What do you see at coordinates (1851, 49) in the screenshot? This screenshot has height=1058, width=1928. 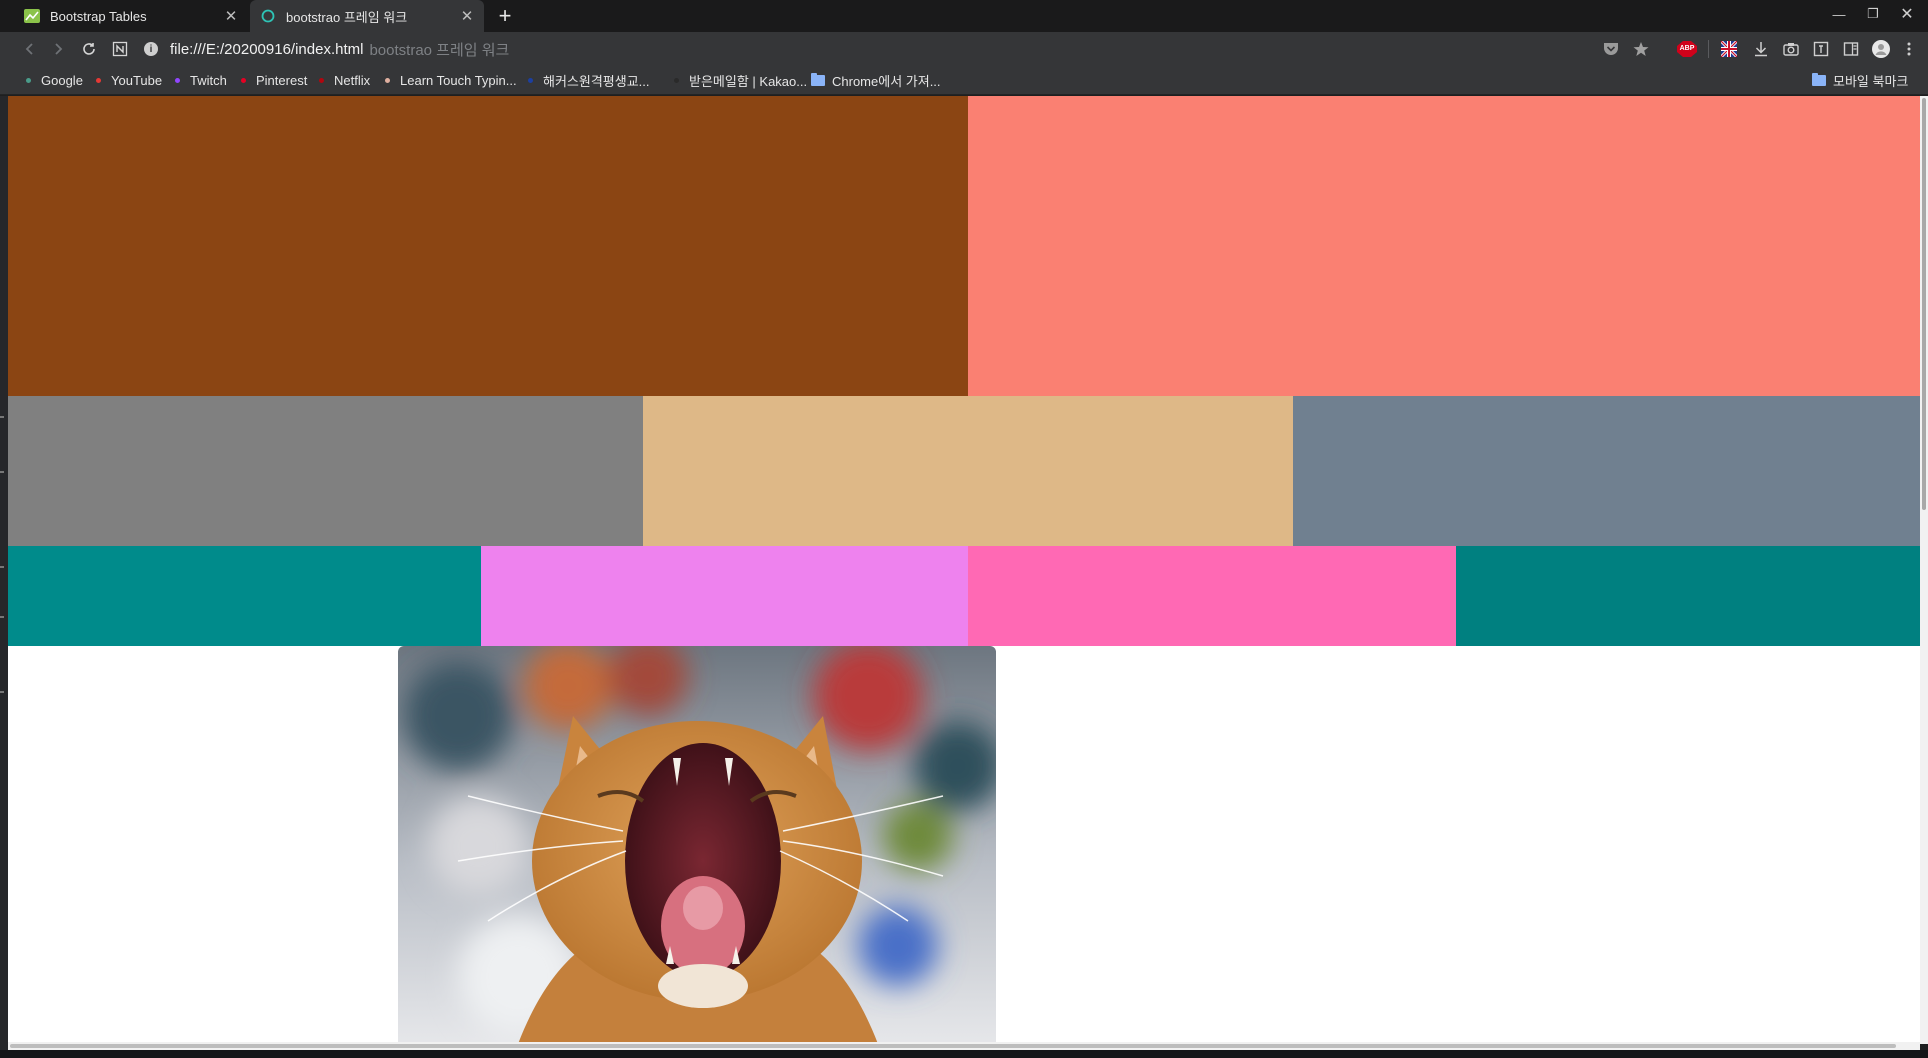 I see `sidebar-icon` at bounding box center [1851, 49].